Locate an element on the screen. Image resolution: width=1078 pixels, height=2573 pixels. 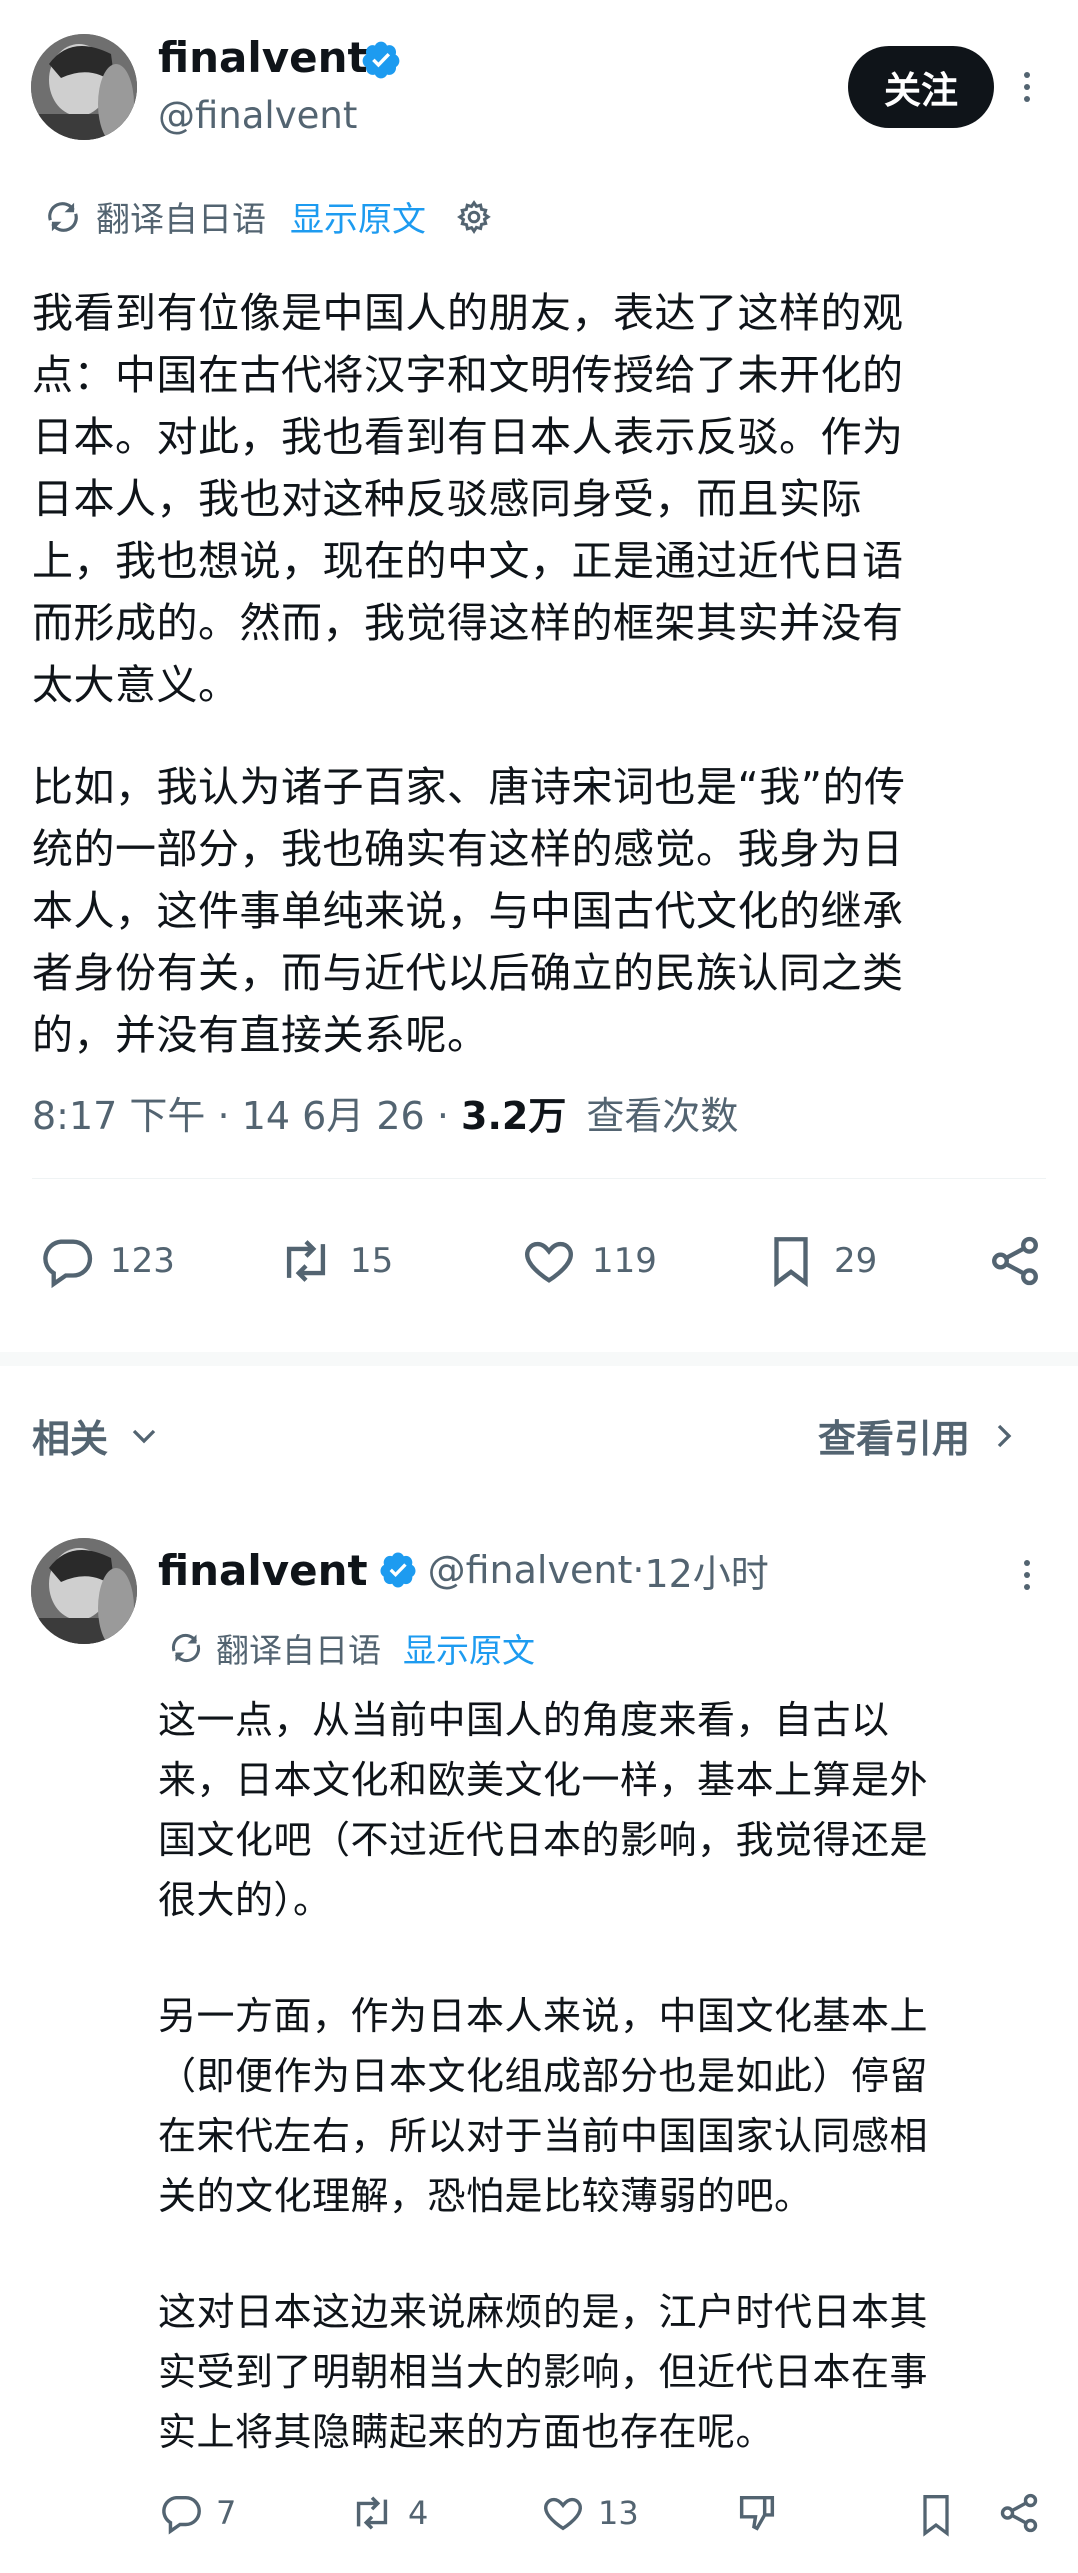
divider is located at coordinates (539, 1178).